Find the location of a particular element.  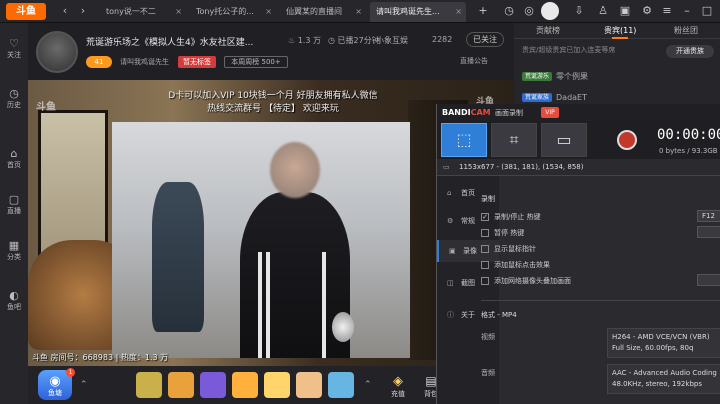

target-icon: ◎ is located at coordinates (529, 11).